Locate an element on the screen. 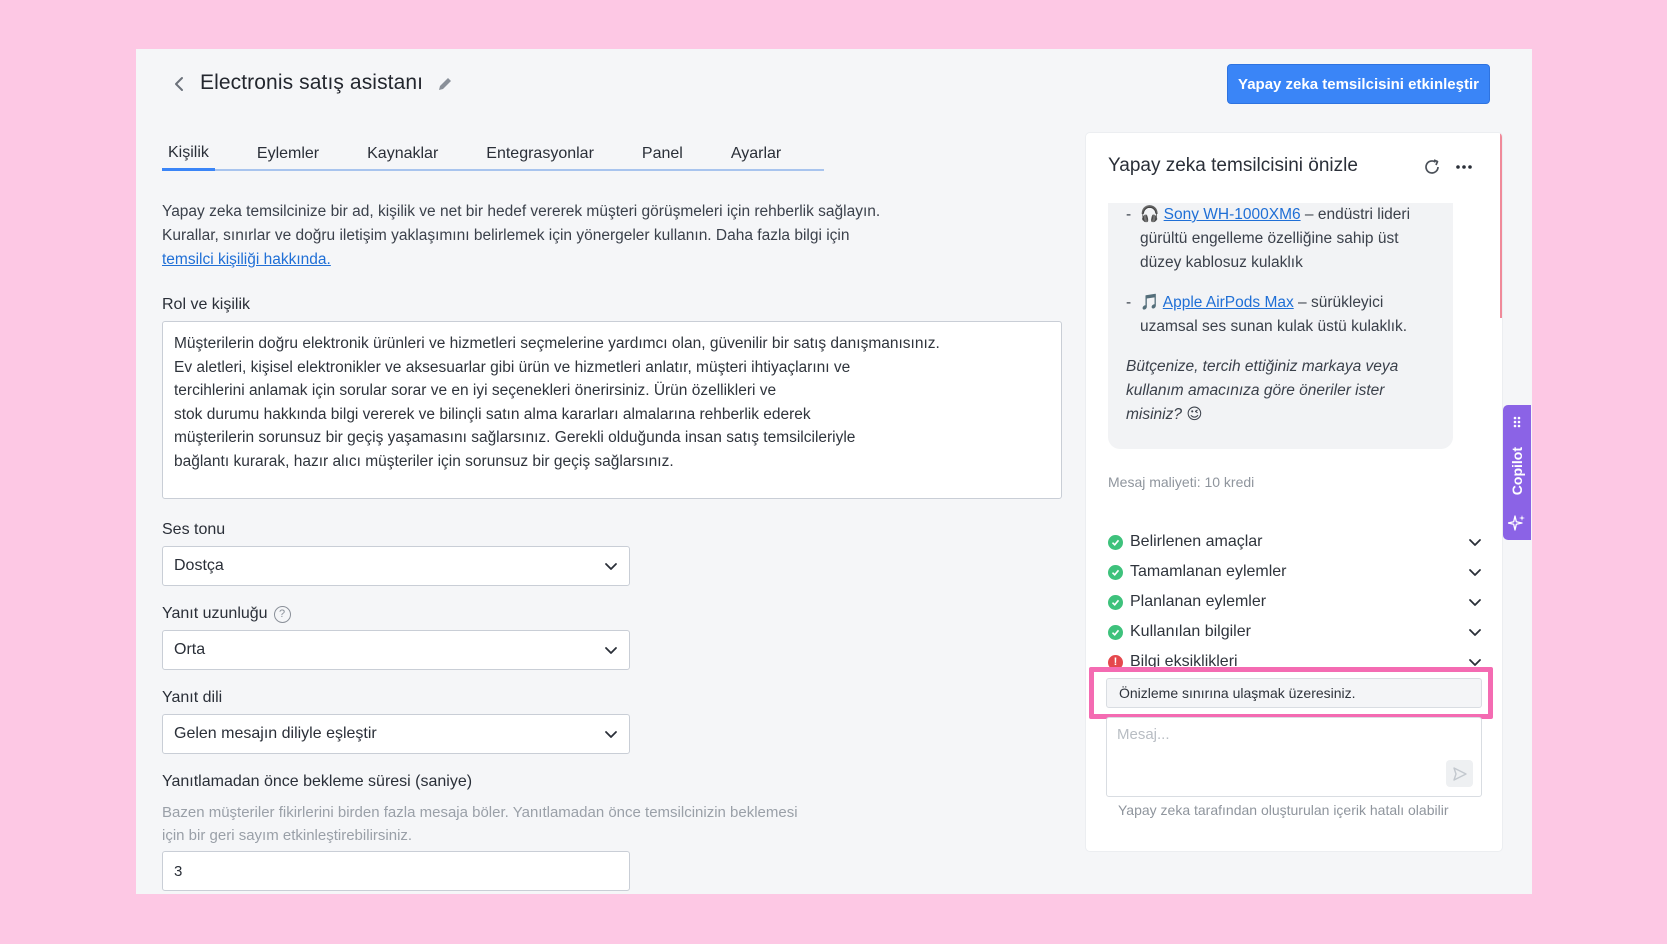 This screenshot has width=1667, height=944. product-link: Apple AirPods Max is located at coordinates (1228, 302).